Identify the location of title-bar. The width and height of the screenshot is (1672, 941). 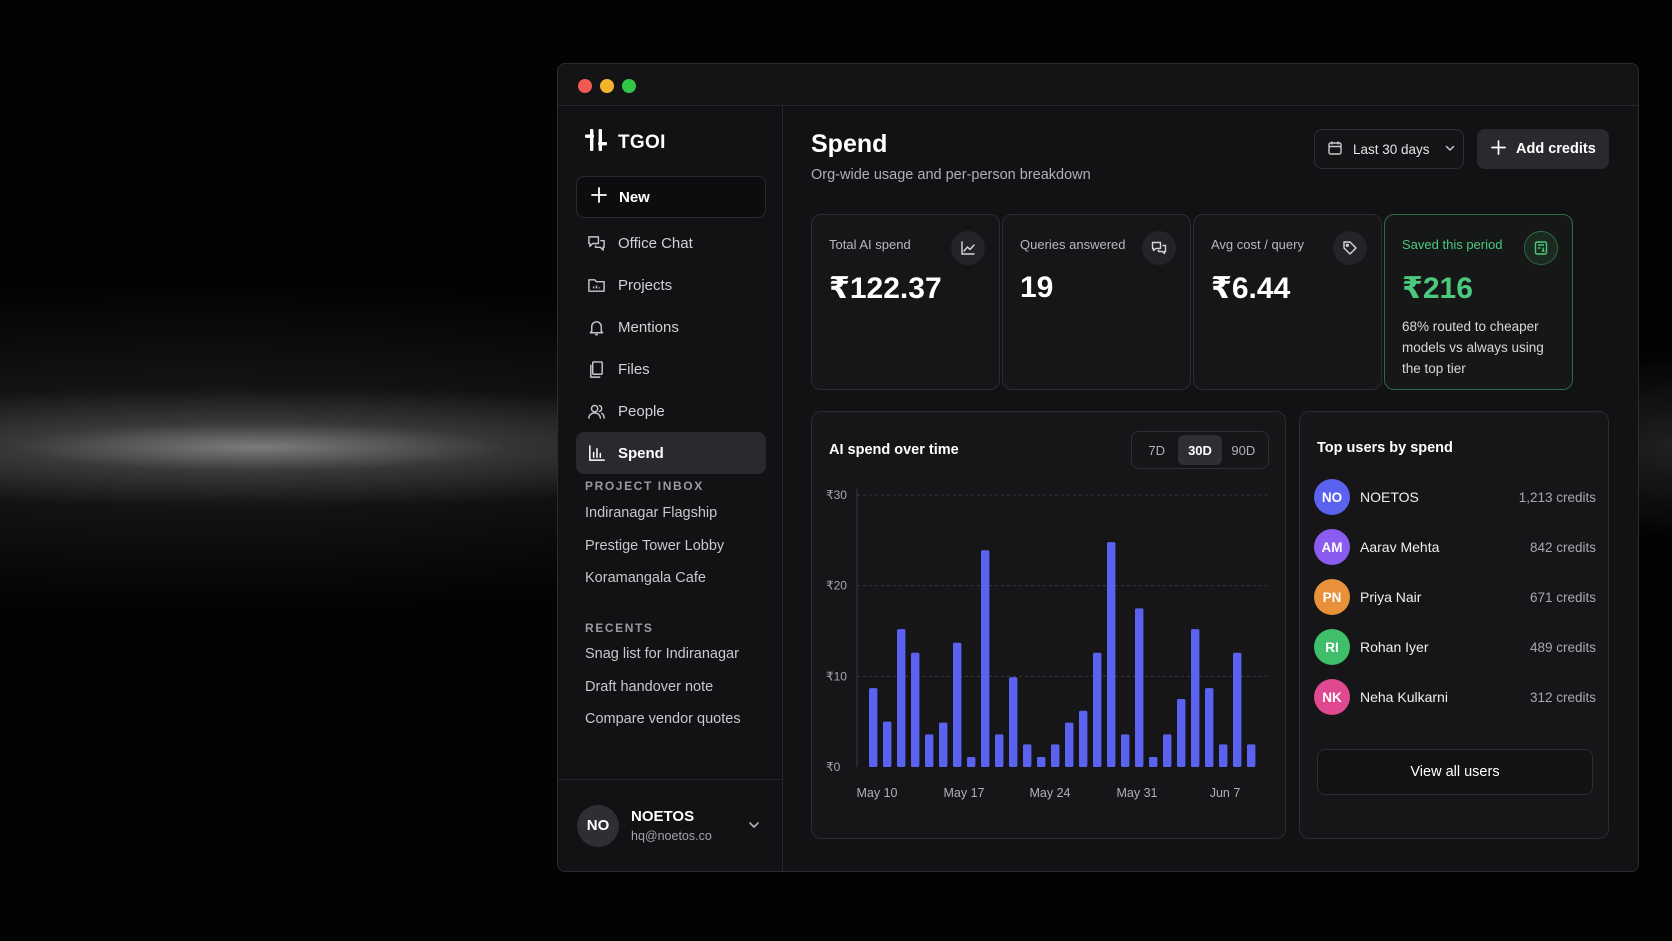
(1098, 85).